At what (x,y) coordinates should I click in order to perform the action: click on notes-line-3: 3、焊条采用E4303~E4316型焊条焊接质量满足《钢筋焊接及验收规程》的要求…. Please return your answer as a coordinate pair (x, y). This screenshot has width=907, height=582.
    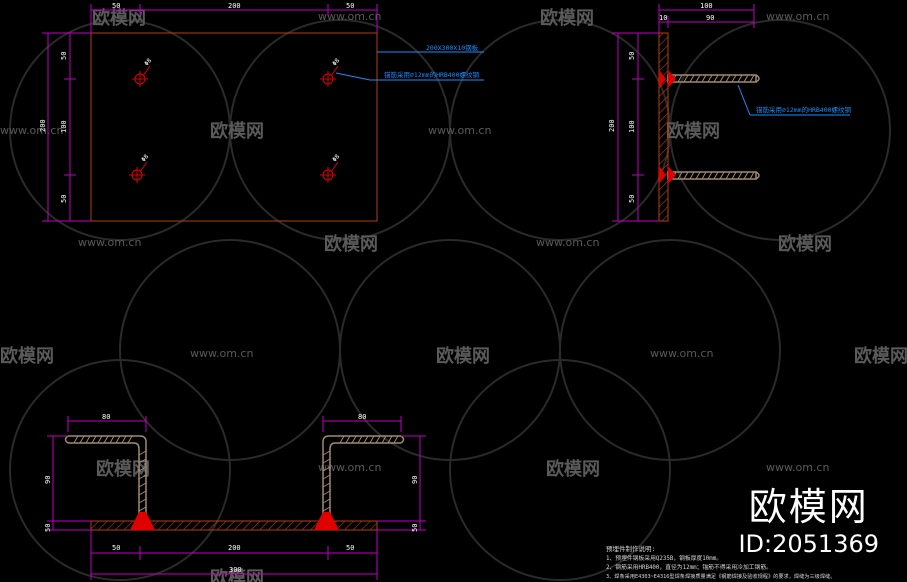
    Looking at the image, I should click on (720, 576).